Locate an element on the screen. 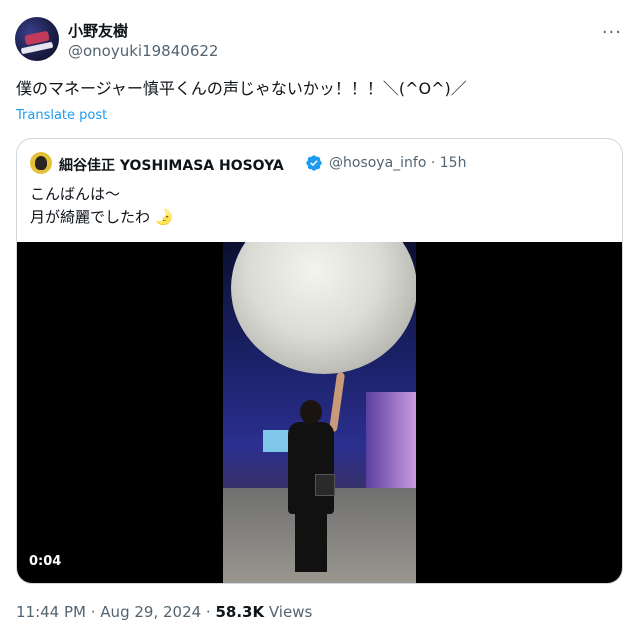 The width and height of the screenshot is (639, 640). tweet-text: 僕のマネージャー慎平くんの声じゃないかッ！！！＼(^O^)／ is located at coordinates (241, 88).